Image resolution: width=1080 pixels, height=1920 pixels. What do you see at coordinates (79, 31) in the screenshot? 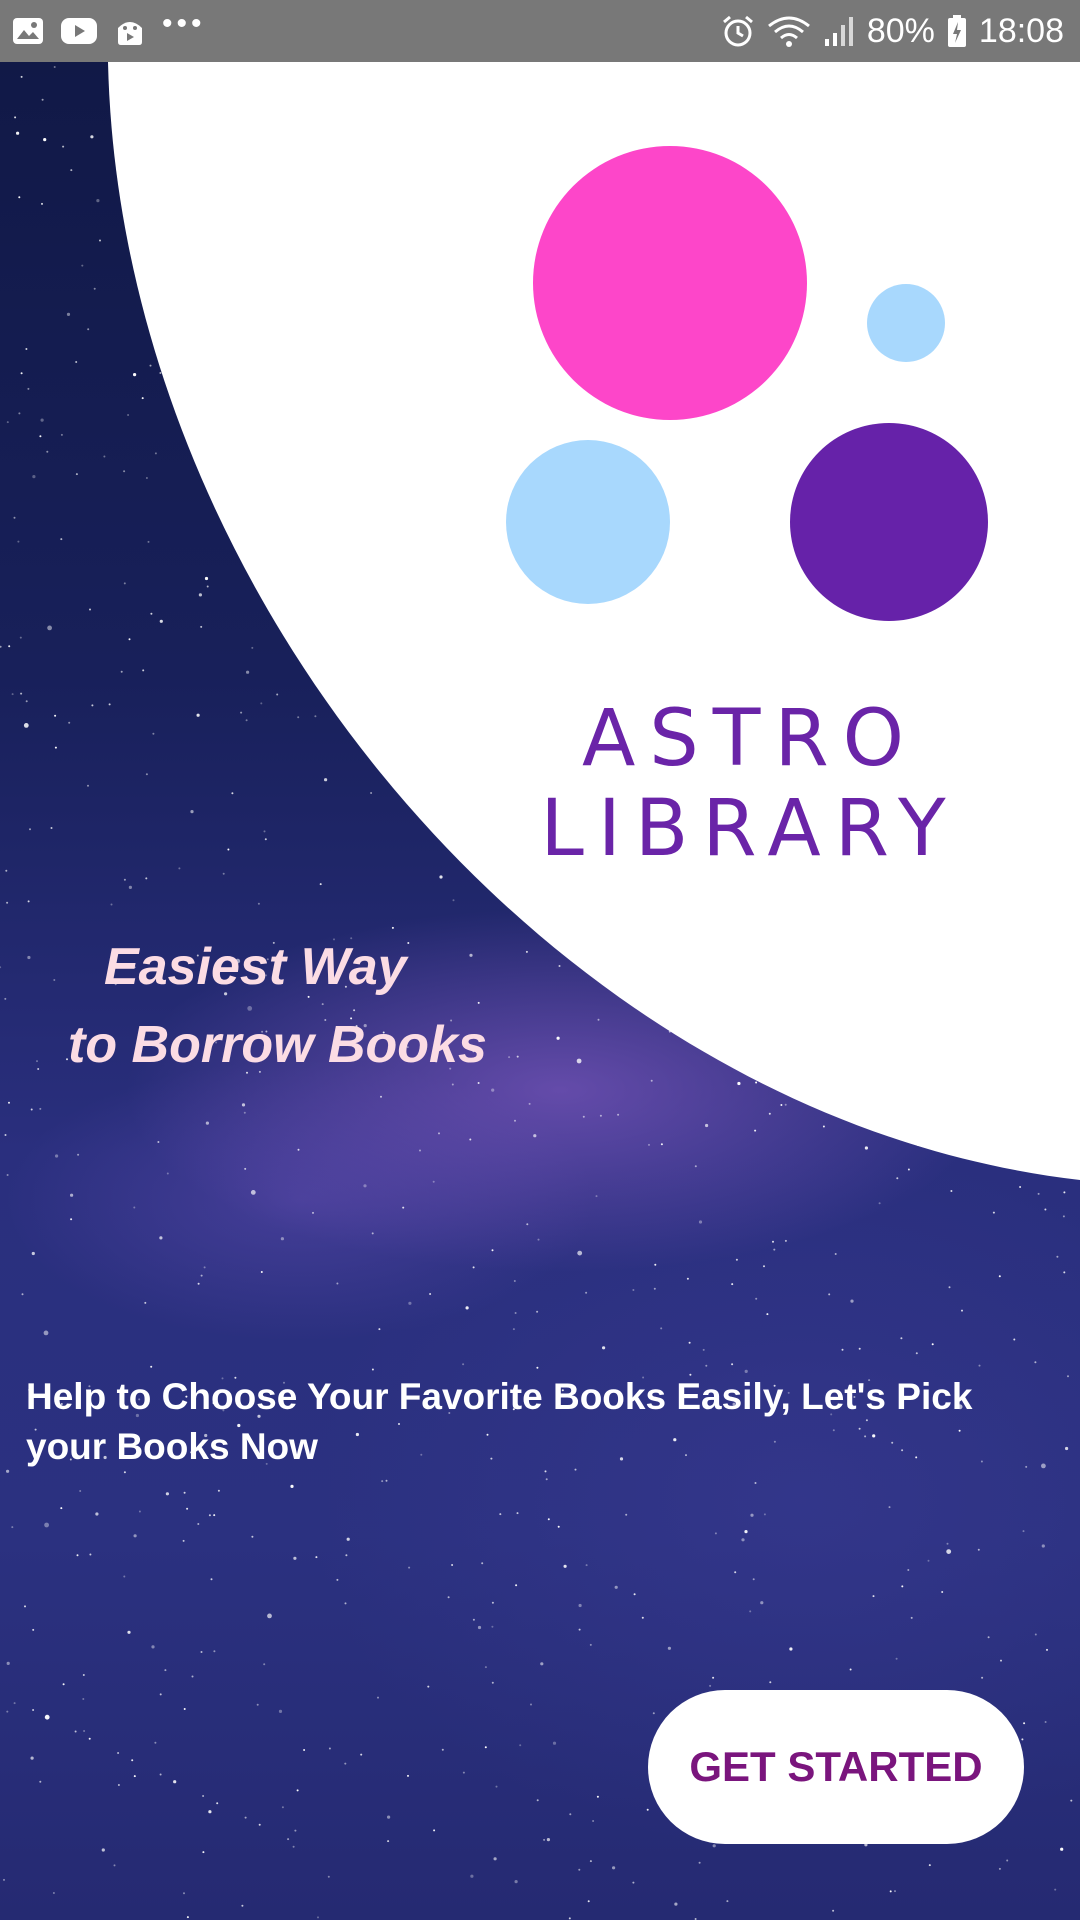
I see `youtube-icon` at bounding box center [79, 31].